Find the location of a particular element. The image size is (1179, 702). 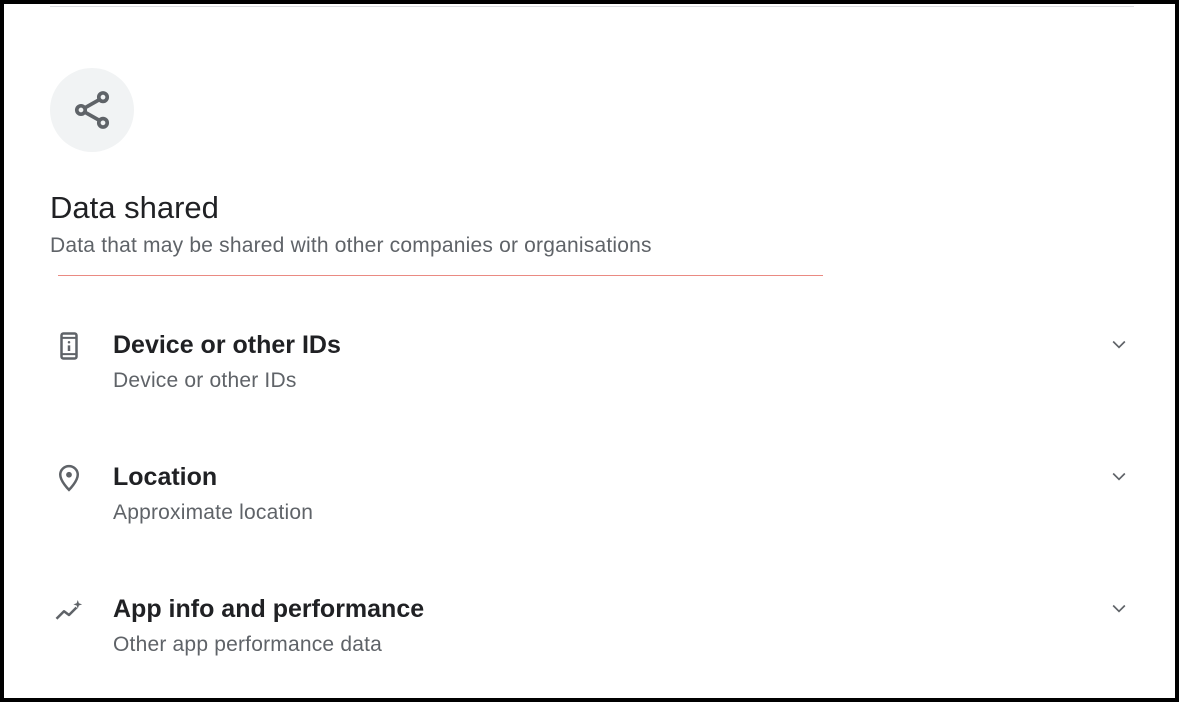

item-title: App info and performance is located at coordinates (269, 609).